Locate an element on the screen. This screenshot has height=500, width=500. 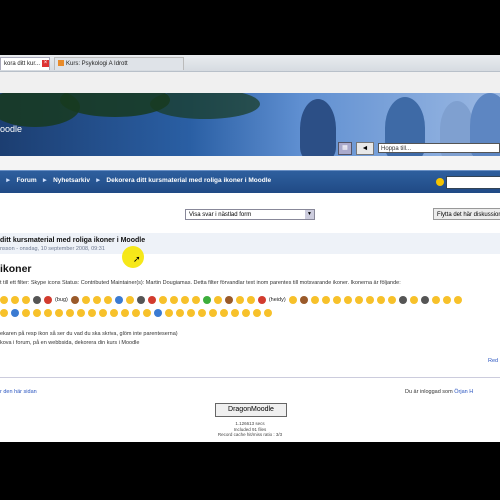
close-icon: × is located at coordinates (45, 63).